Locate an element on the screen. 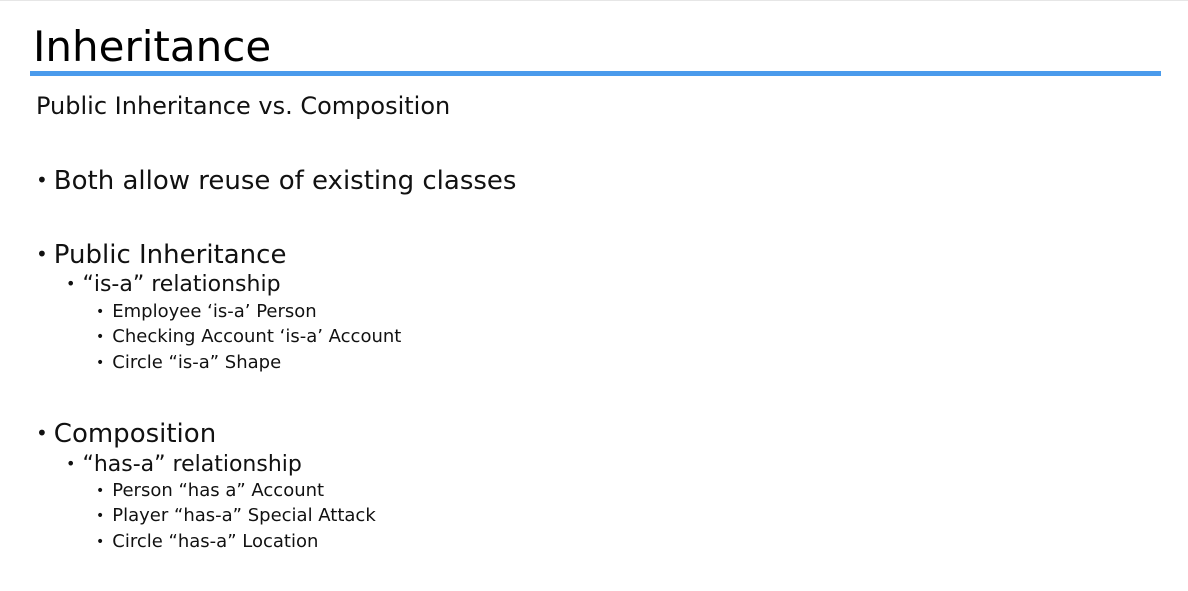 This screenshot has height=591, width=1188. sub-bullet-is-a-relationship: • “is-a” relationship is located at coordinates (173, 284).